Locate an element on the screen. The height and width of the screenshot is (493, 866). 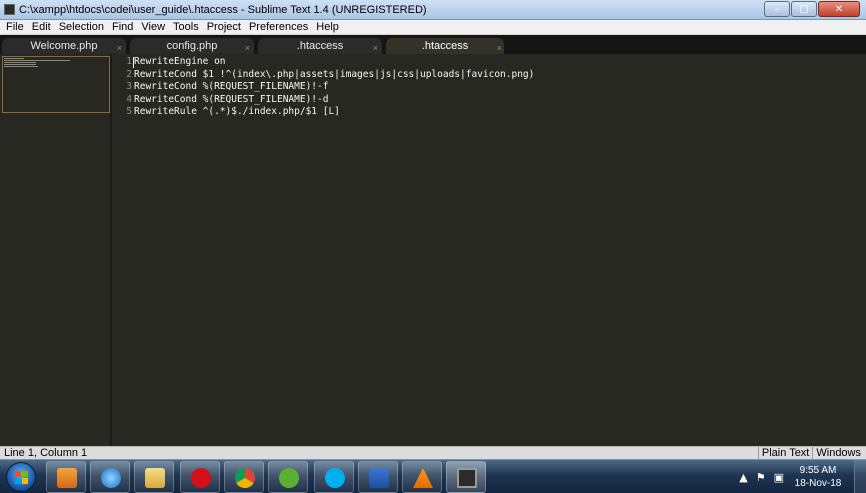
taskbar-vlc is located at coordinates (422, 477).